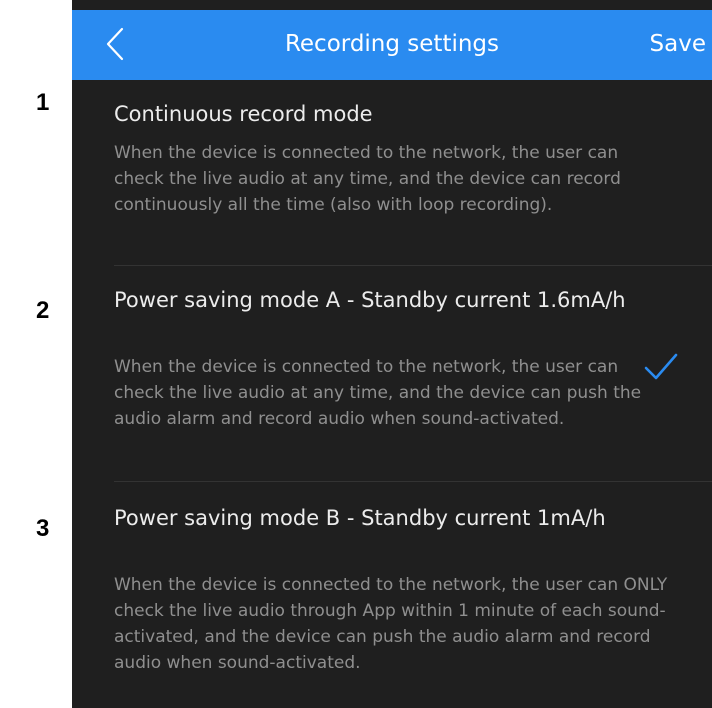 The width and height of the screenshot is (712, 708). I want to click on check-icon, so click(661, 366).